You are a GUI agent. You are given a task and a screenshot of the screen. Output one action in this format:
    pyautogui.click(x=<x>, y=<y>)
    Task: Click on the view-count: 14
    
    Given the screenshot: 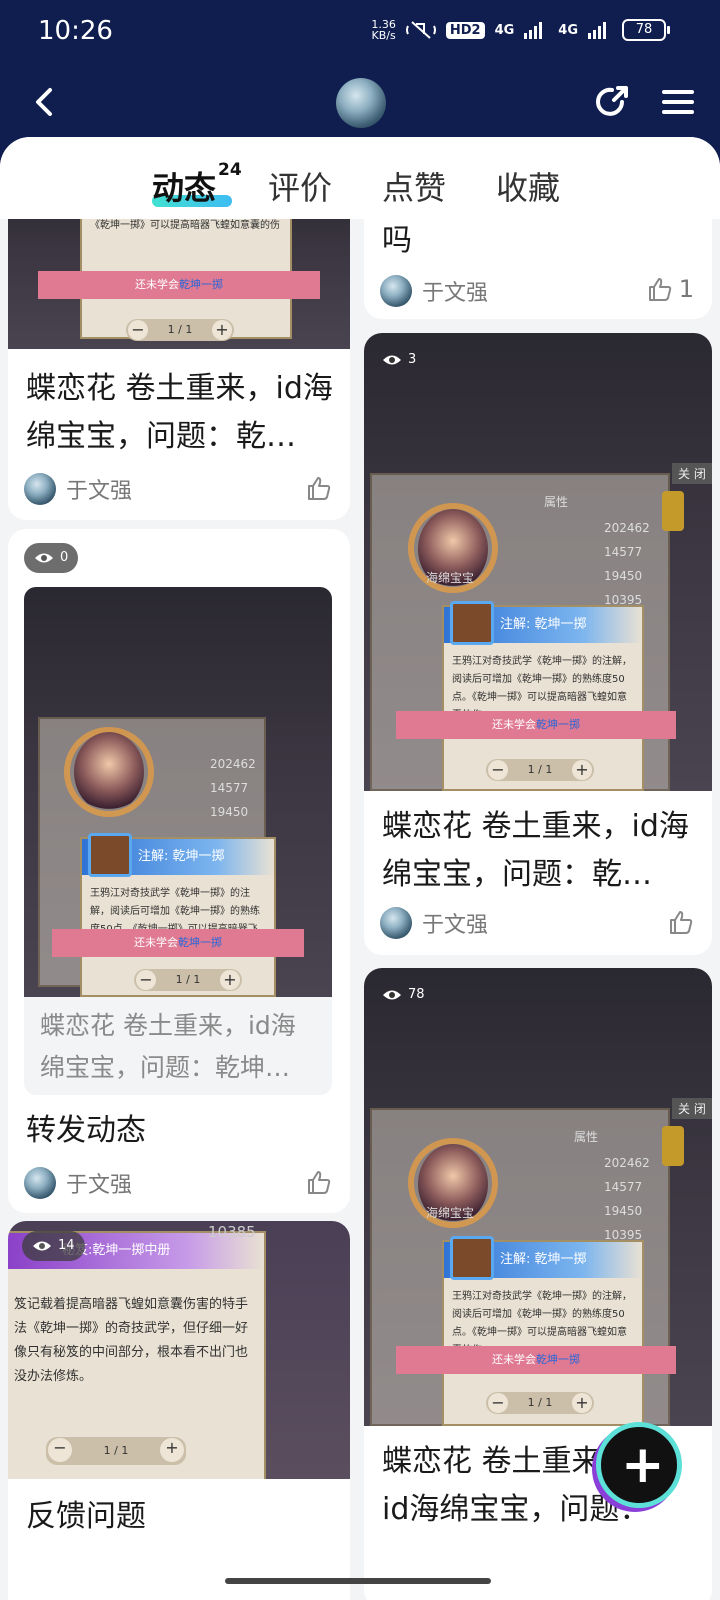 What is the action you would take?
    pyautogui.click(x=53, y=1246)
    